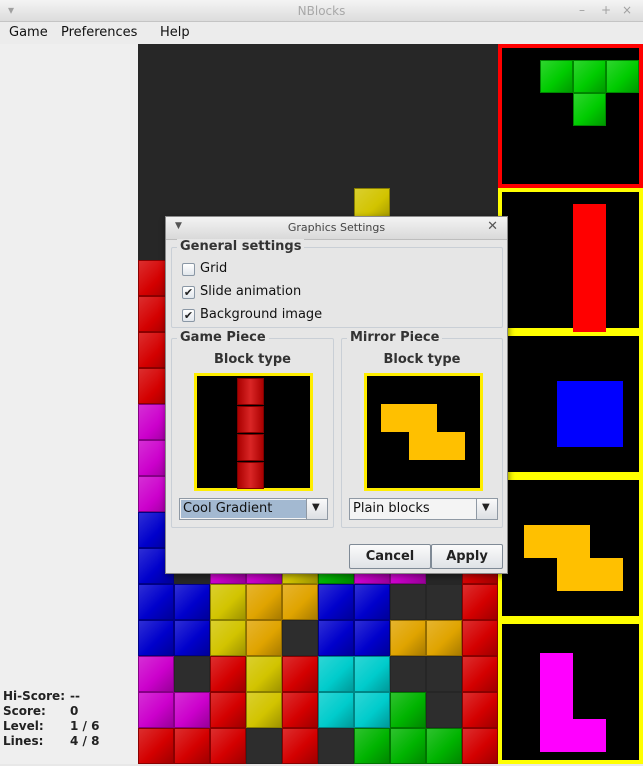 Image resolution: width=643 pixels, height=766 pixels. What do you see at coordinates (34, 696) in the screenshot?
I see `stat-label: Hi-Score:` at bounding box center [34, 696].